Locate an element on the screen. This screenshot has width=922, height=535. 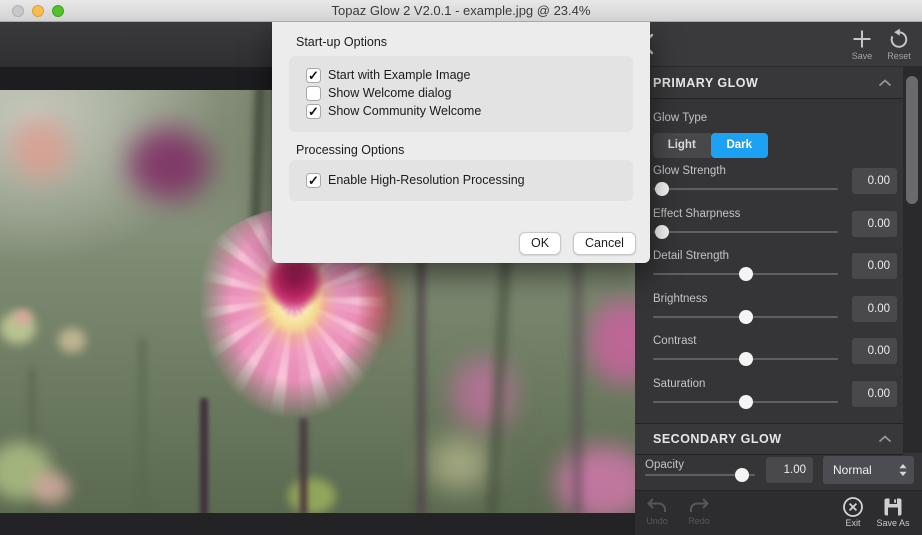
save-preset-label: Save is located at coordinates (862, 56).